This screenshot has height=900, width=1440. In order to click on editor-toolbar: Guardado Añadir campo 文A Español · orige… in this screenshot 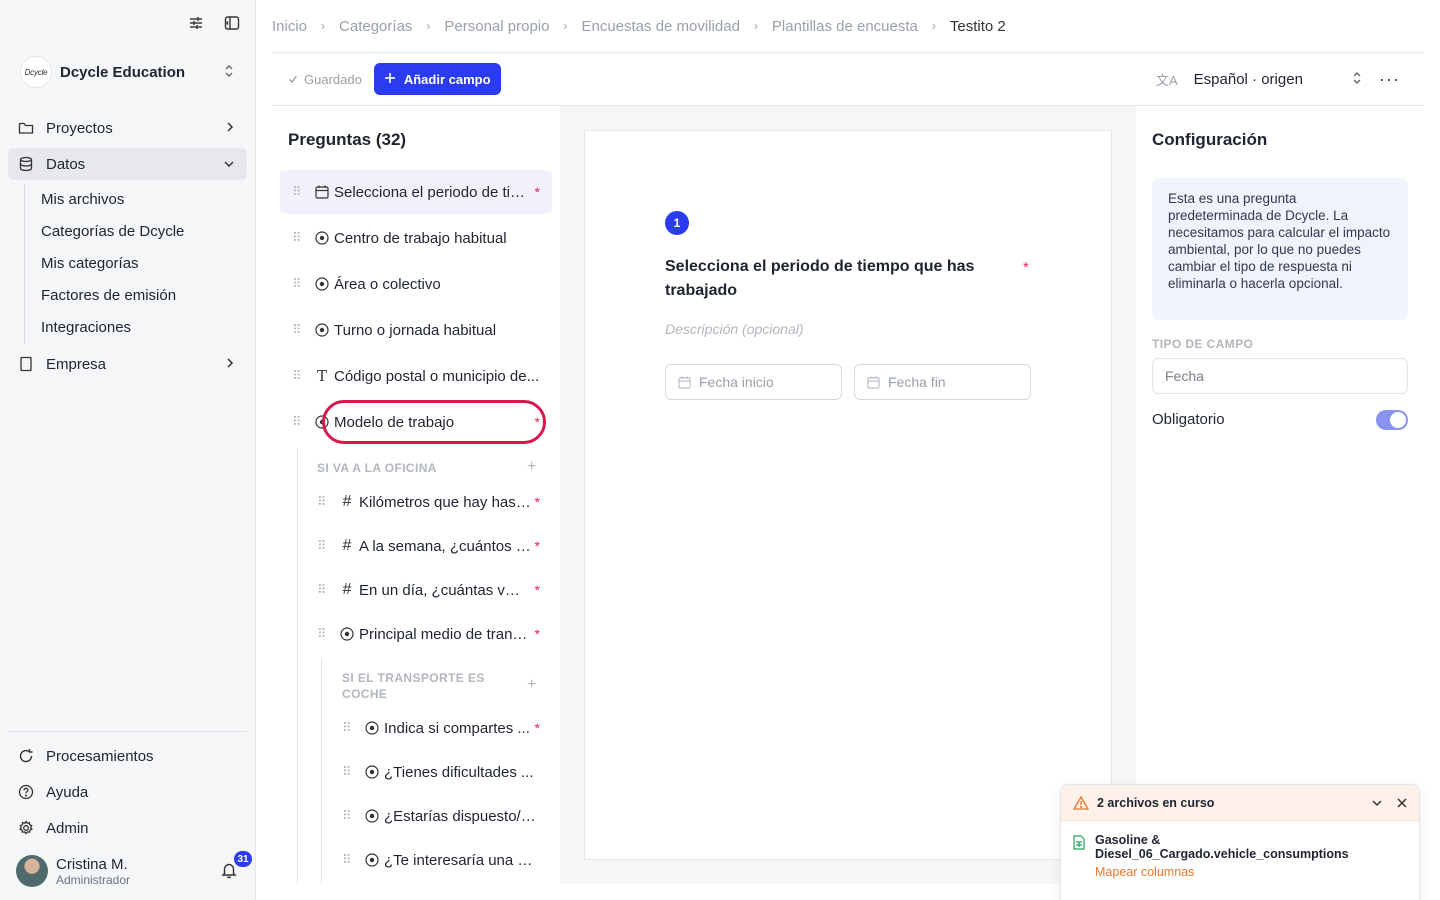, I will do `click(848, 79)`.